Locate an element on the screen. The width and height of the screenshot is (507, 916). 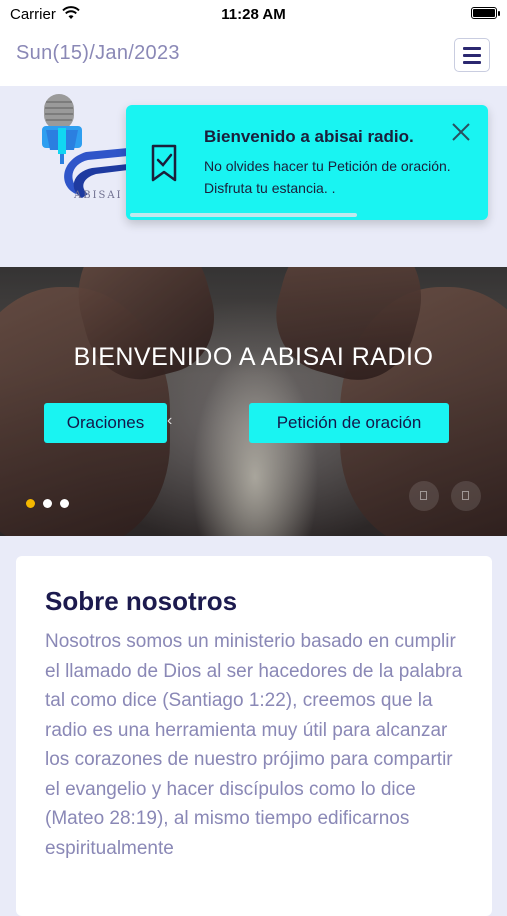
bookmark-check-icon is located at coordinates (164, 163).